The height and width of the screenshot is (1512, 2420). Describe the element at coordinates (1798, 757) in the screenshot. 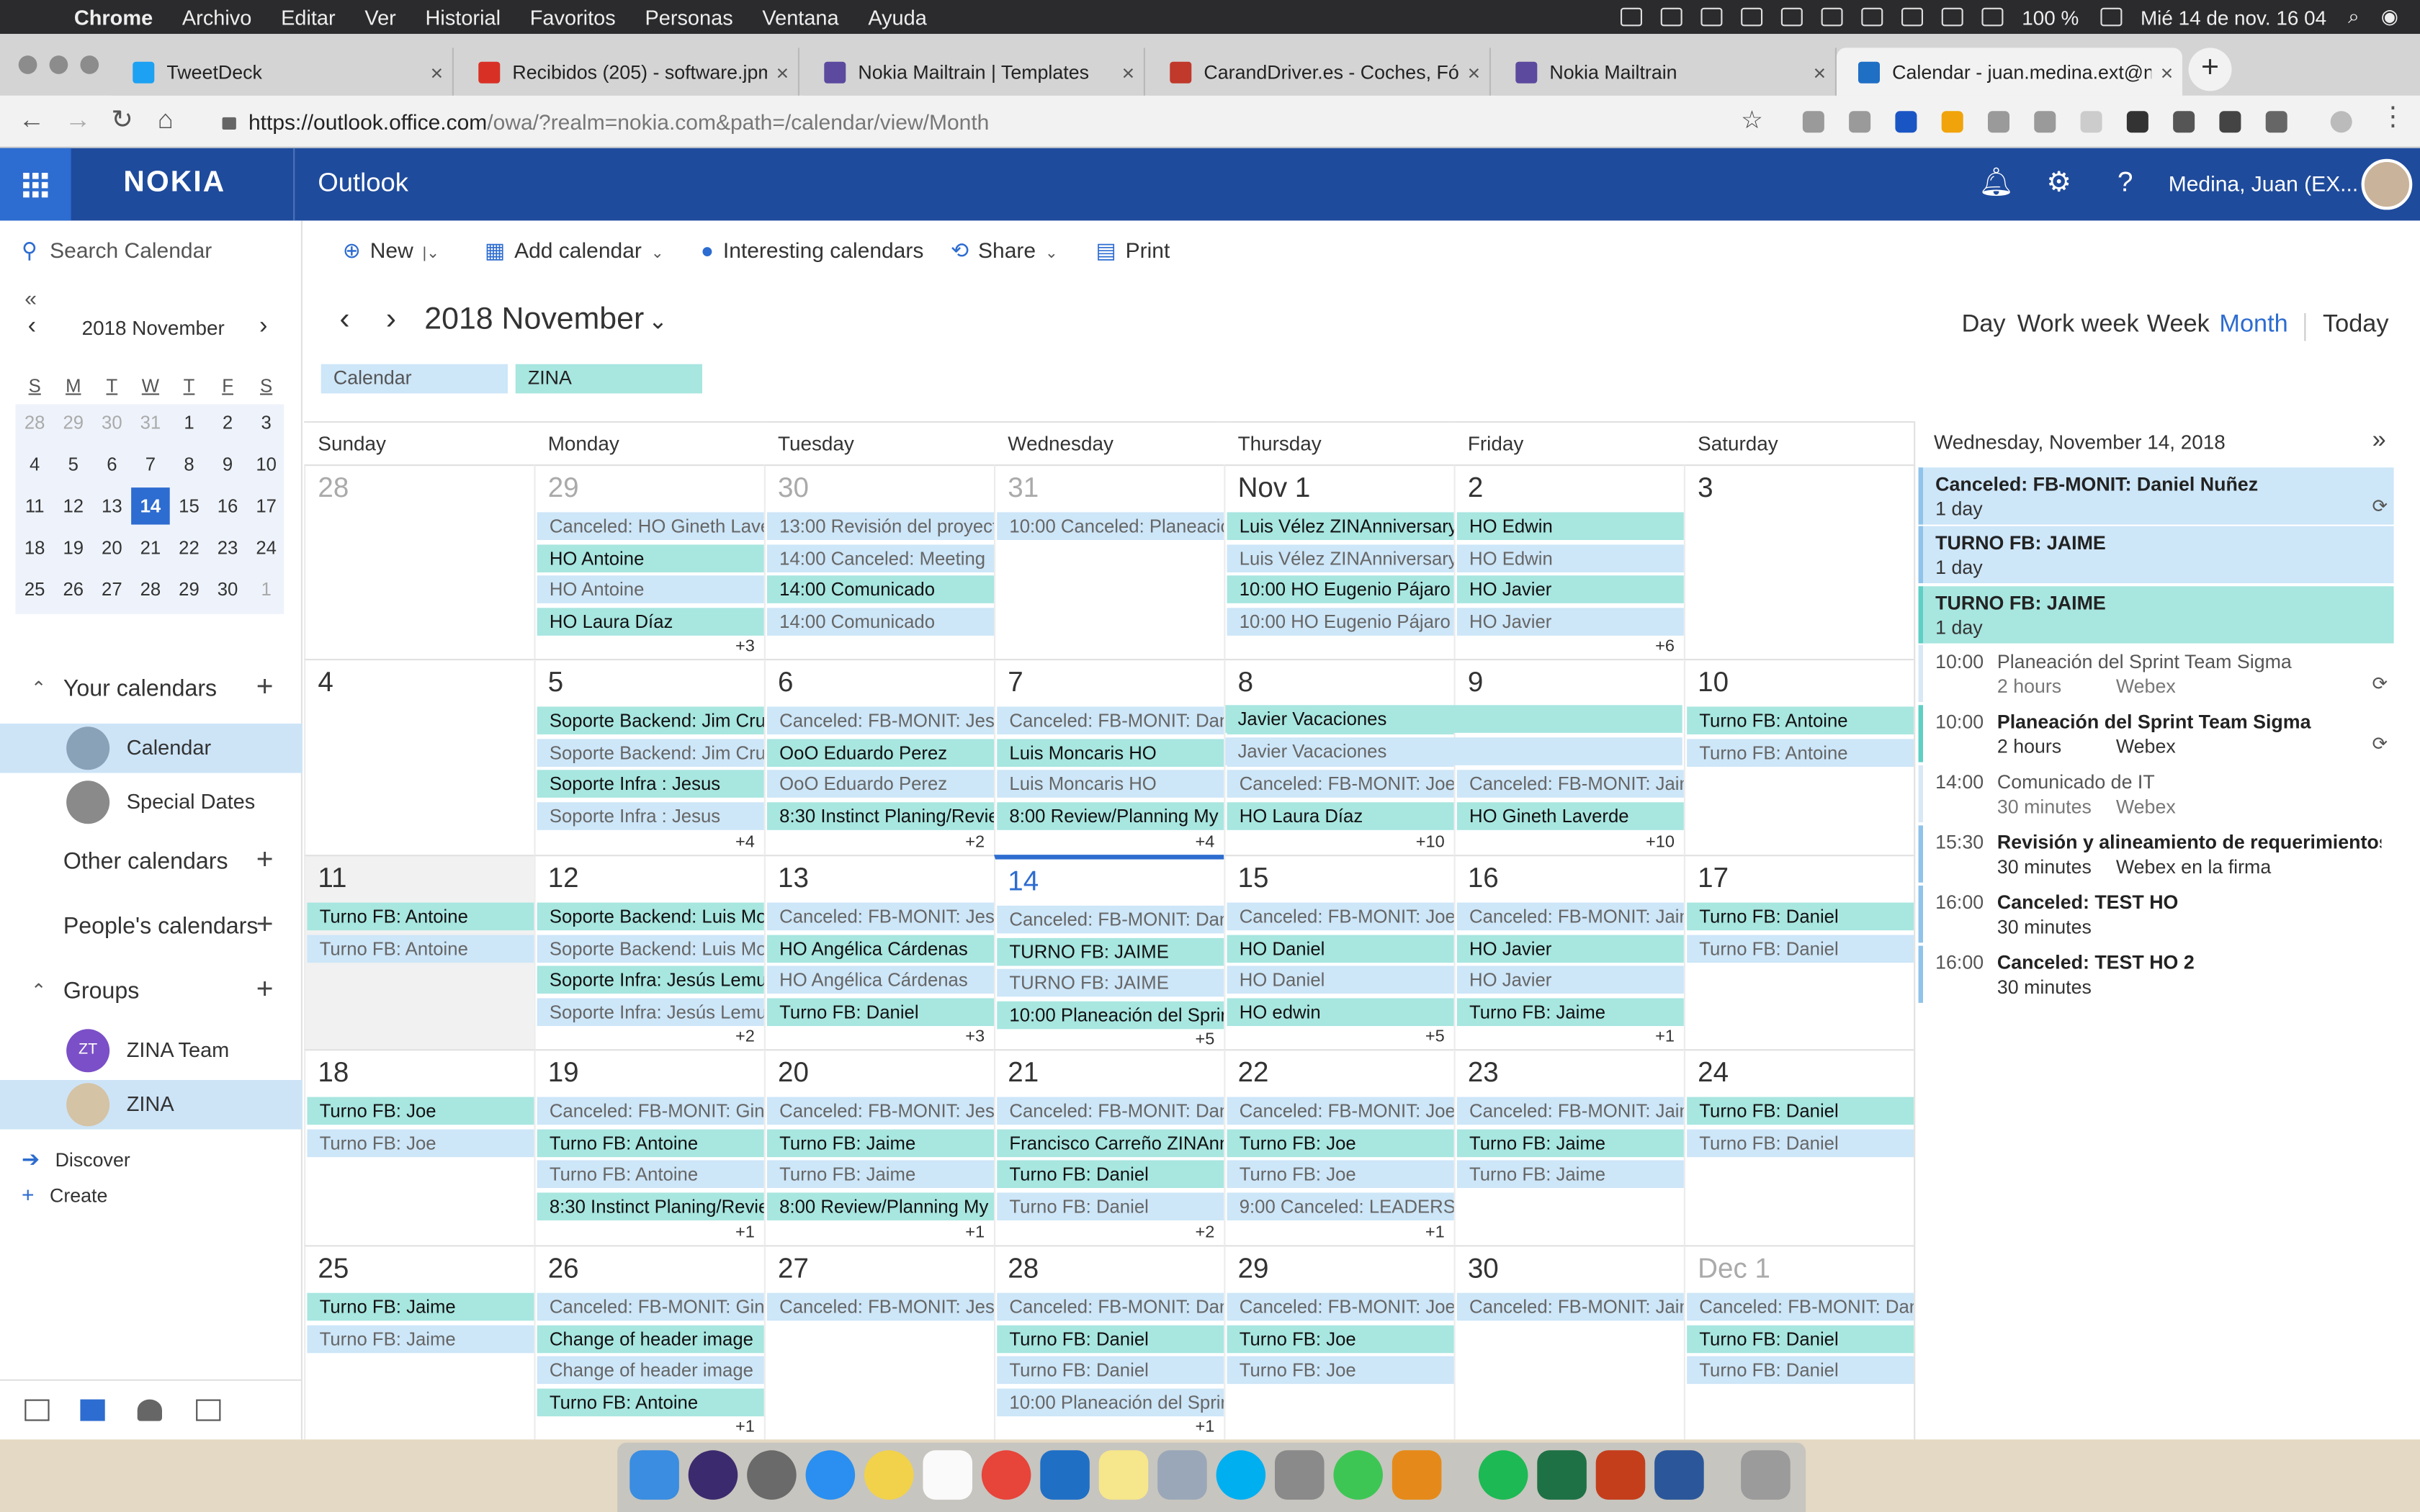

I see `day-cell: 10 Turno FB: Antoine Turno FB: Antoine` at that location.